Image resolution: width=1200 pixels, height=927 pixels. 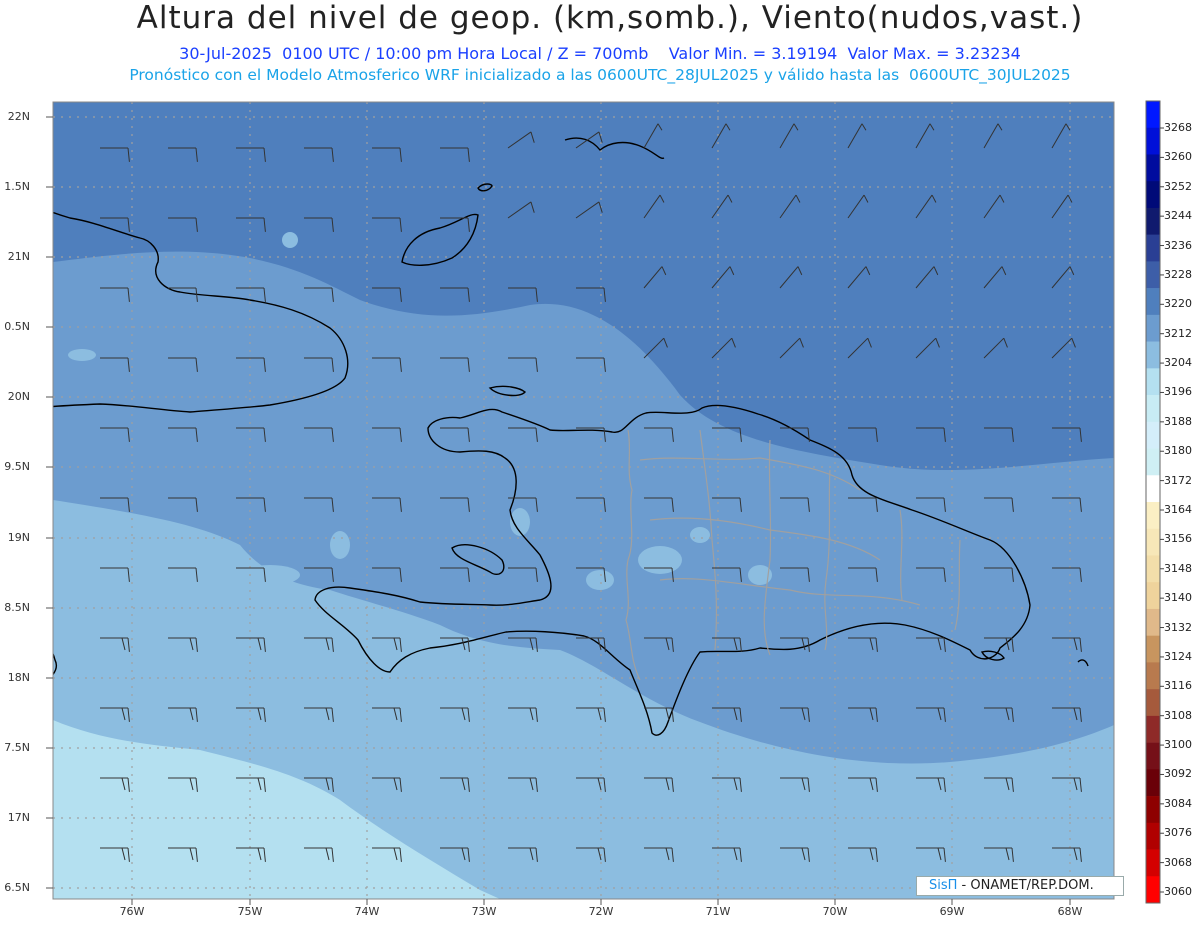 What do you see at coordinates (1178, 363) in the screenshot?
I see `colorbar-label: 3204` at bounding box center [1178, 363].